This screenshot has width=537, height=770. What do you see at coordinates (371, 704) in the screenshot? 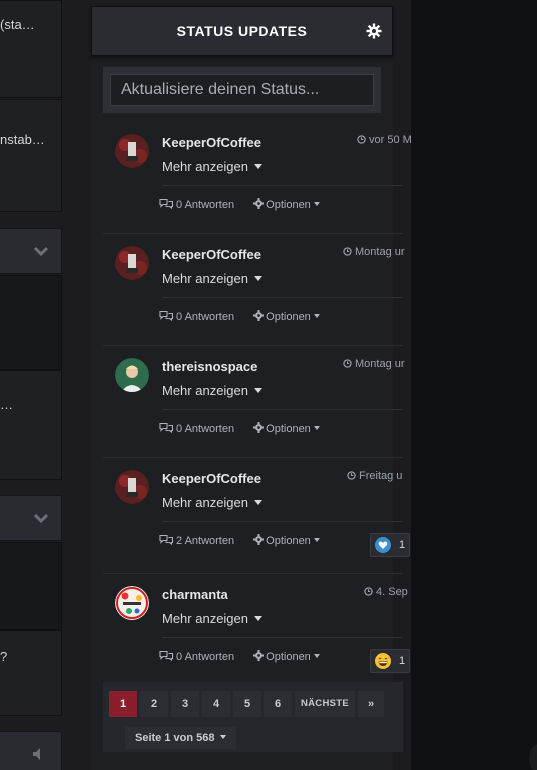
I see `last-page-button: »` at bounding box center [371, 704].